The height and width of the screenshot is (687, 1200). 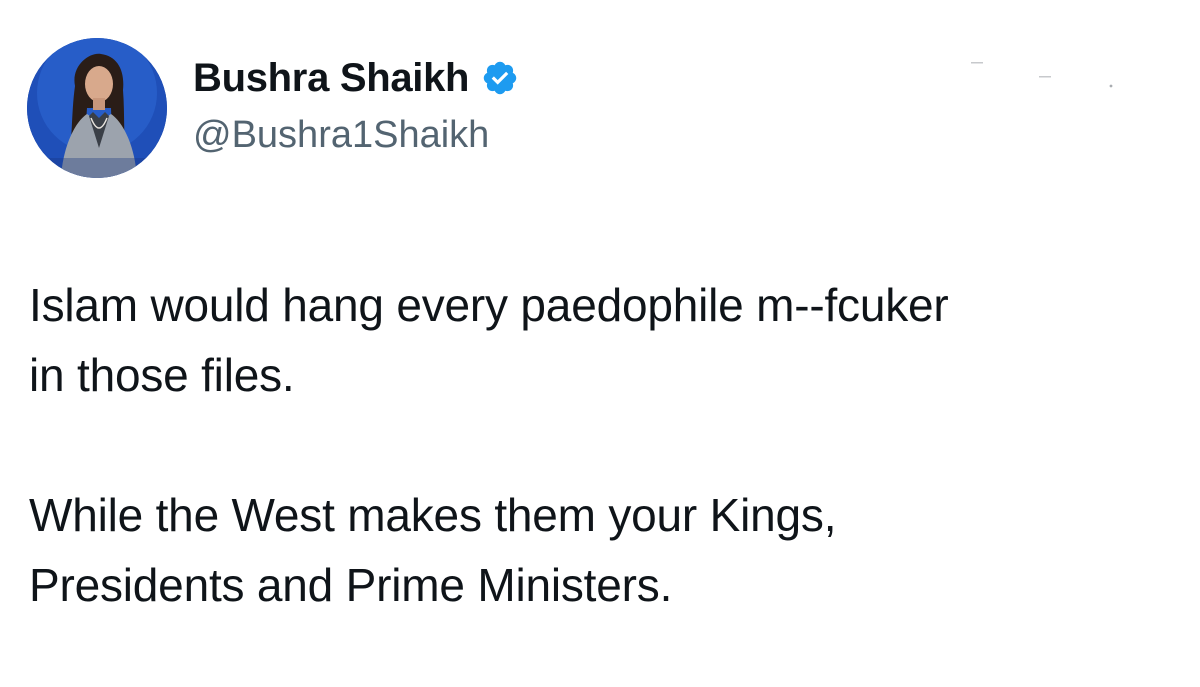 I want to click on tweet-text-line: Presidents and Prime Ministers., so click(x=351, y=585).